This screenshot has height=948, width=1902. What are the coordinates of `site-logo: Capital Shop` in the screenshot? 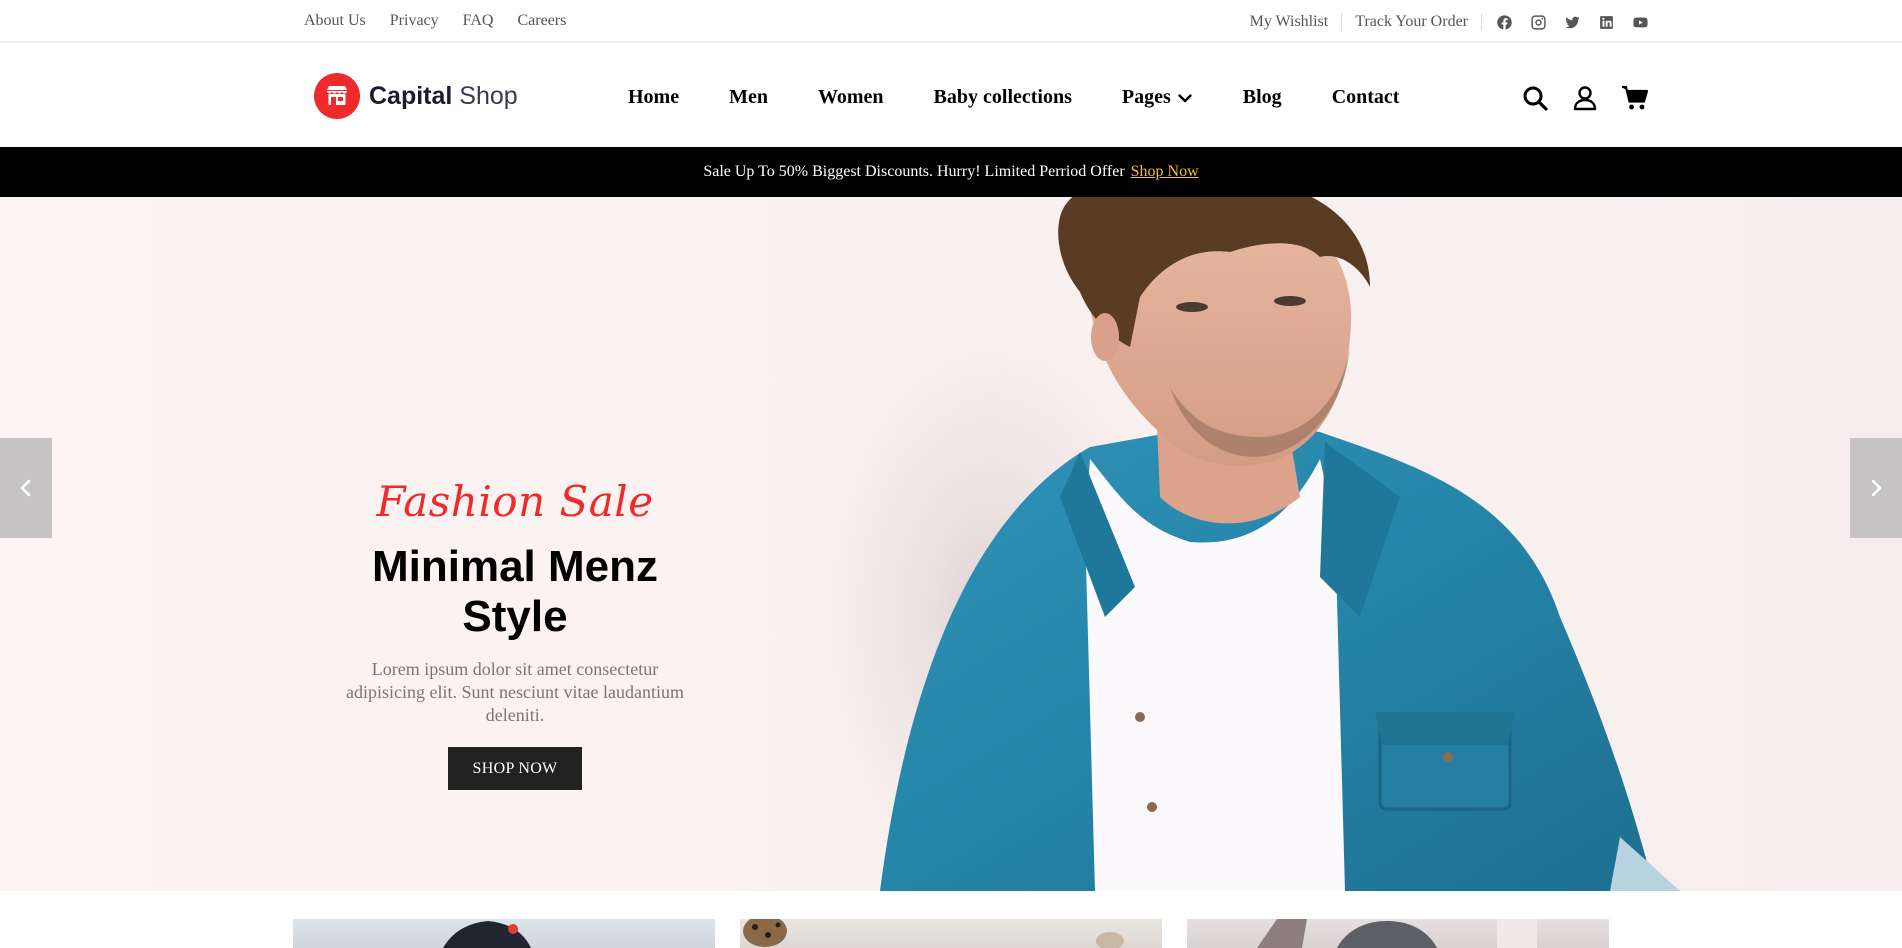 It's located at (416, 96).